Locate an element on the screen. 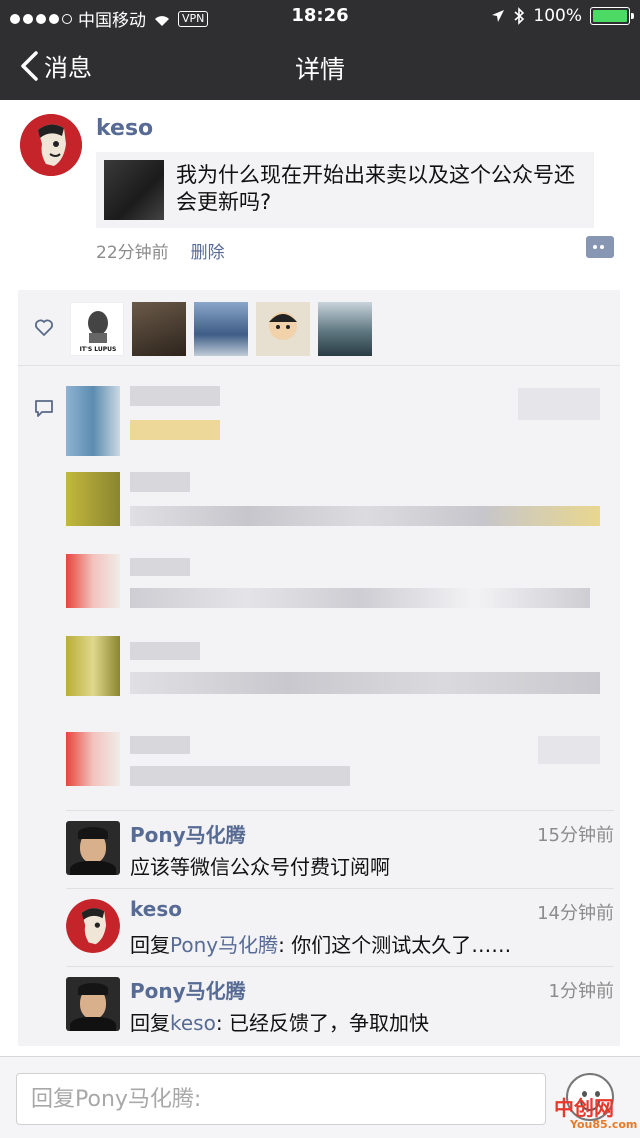 The height and width of the screenshot is (1138, 640). commenter-name: keso is located at coordinates (156, 909).